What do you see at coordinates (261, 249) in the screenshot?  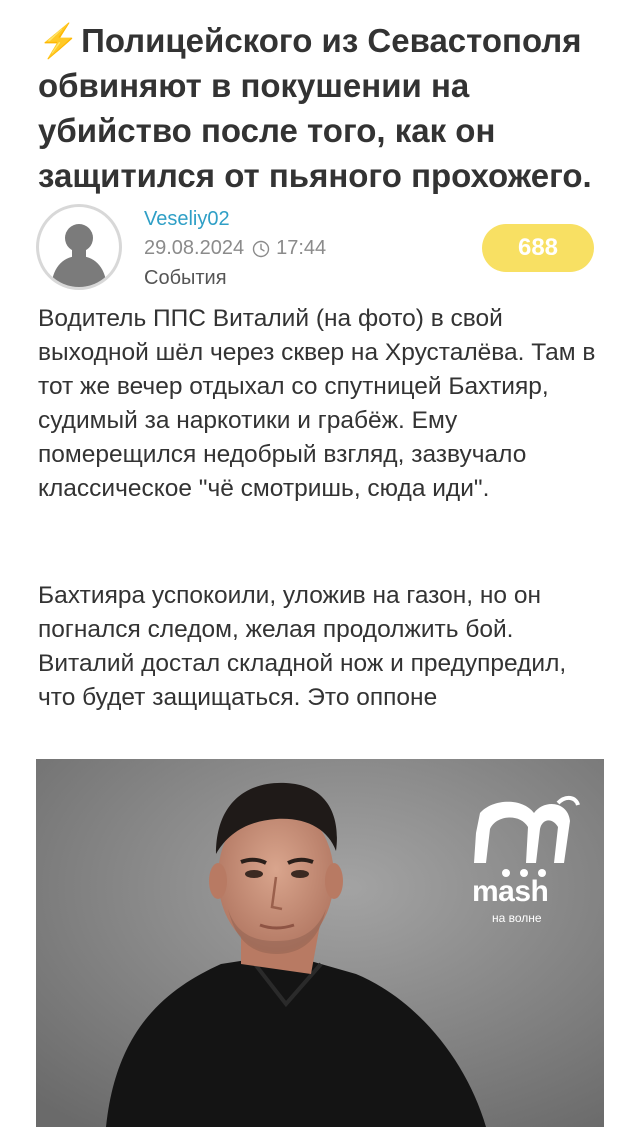 I see `clock-icon` at bounding box center [261, 249].